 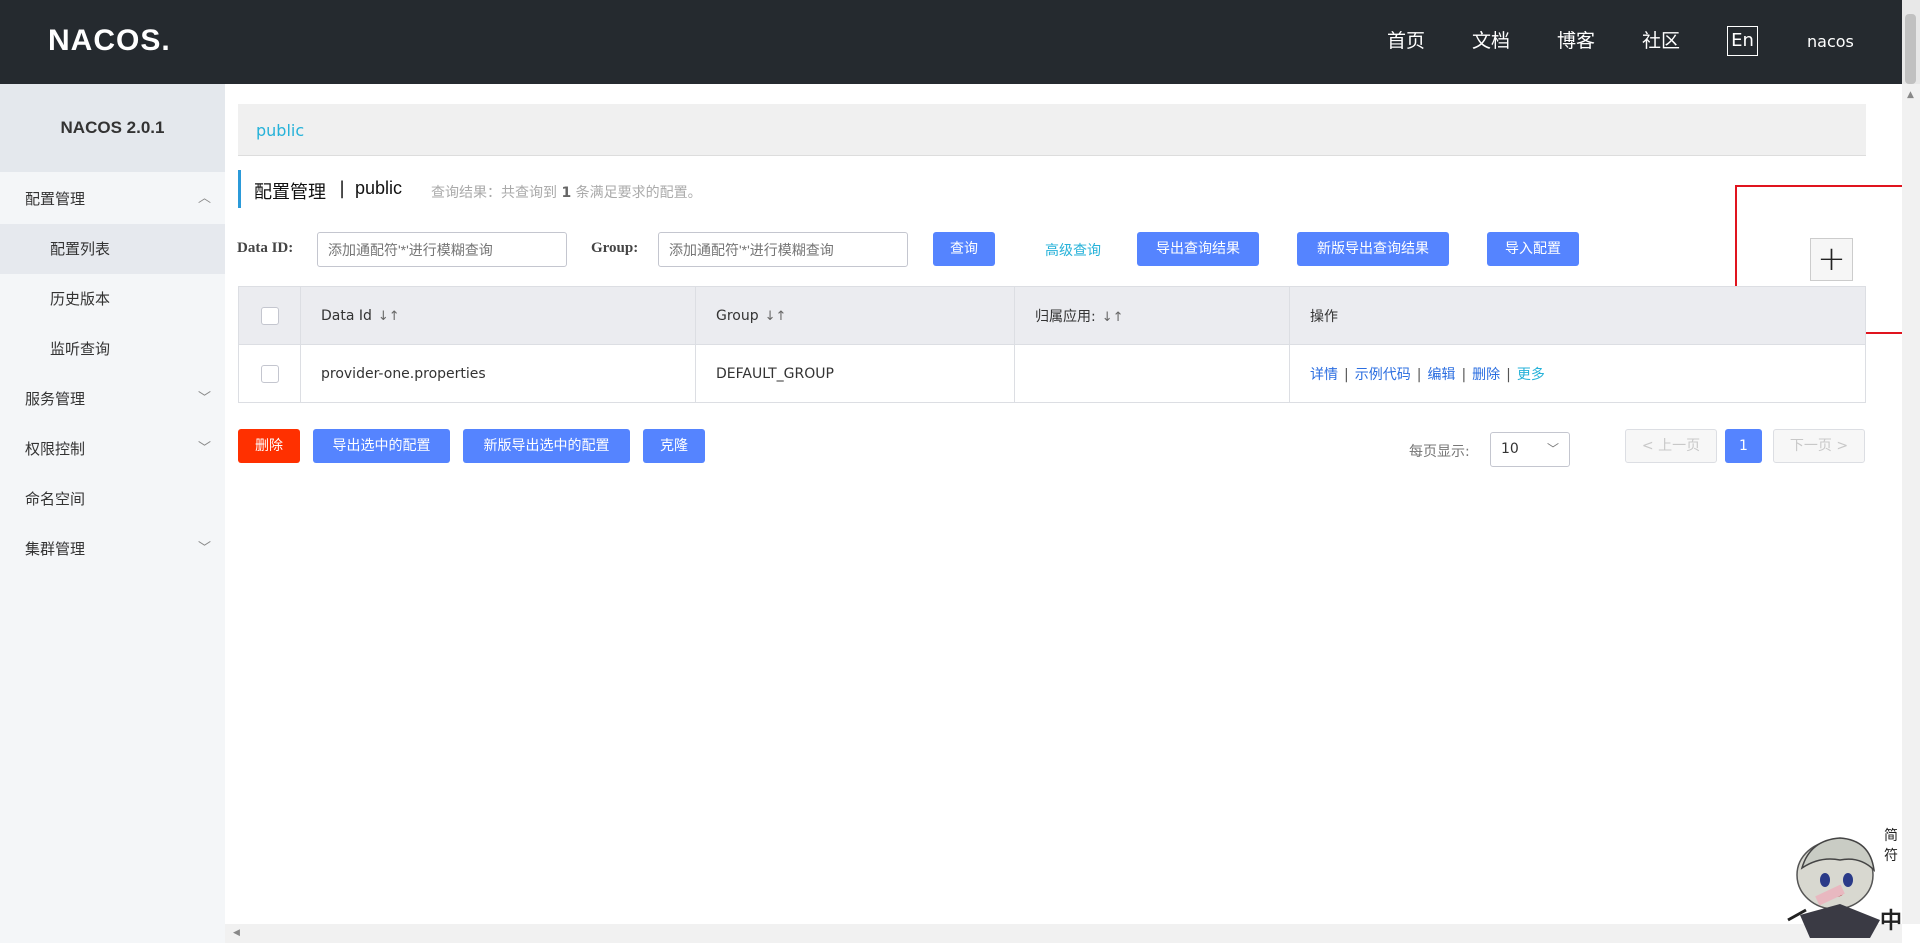 What do you see at coordinates (498, 373) in the screenshot?
I see `cell-data-id: provider-one.properties` at bounding box center [498, 373].